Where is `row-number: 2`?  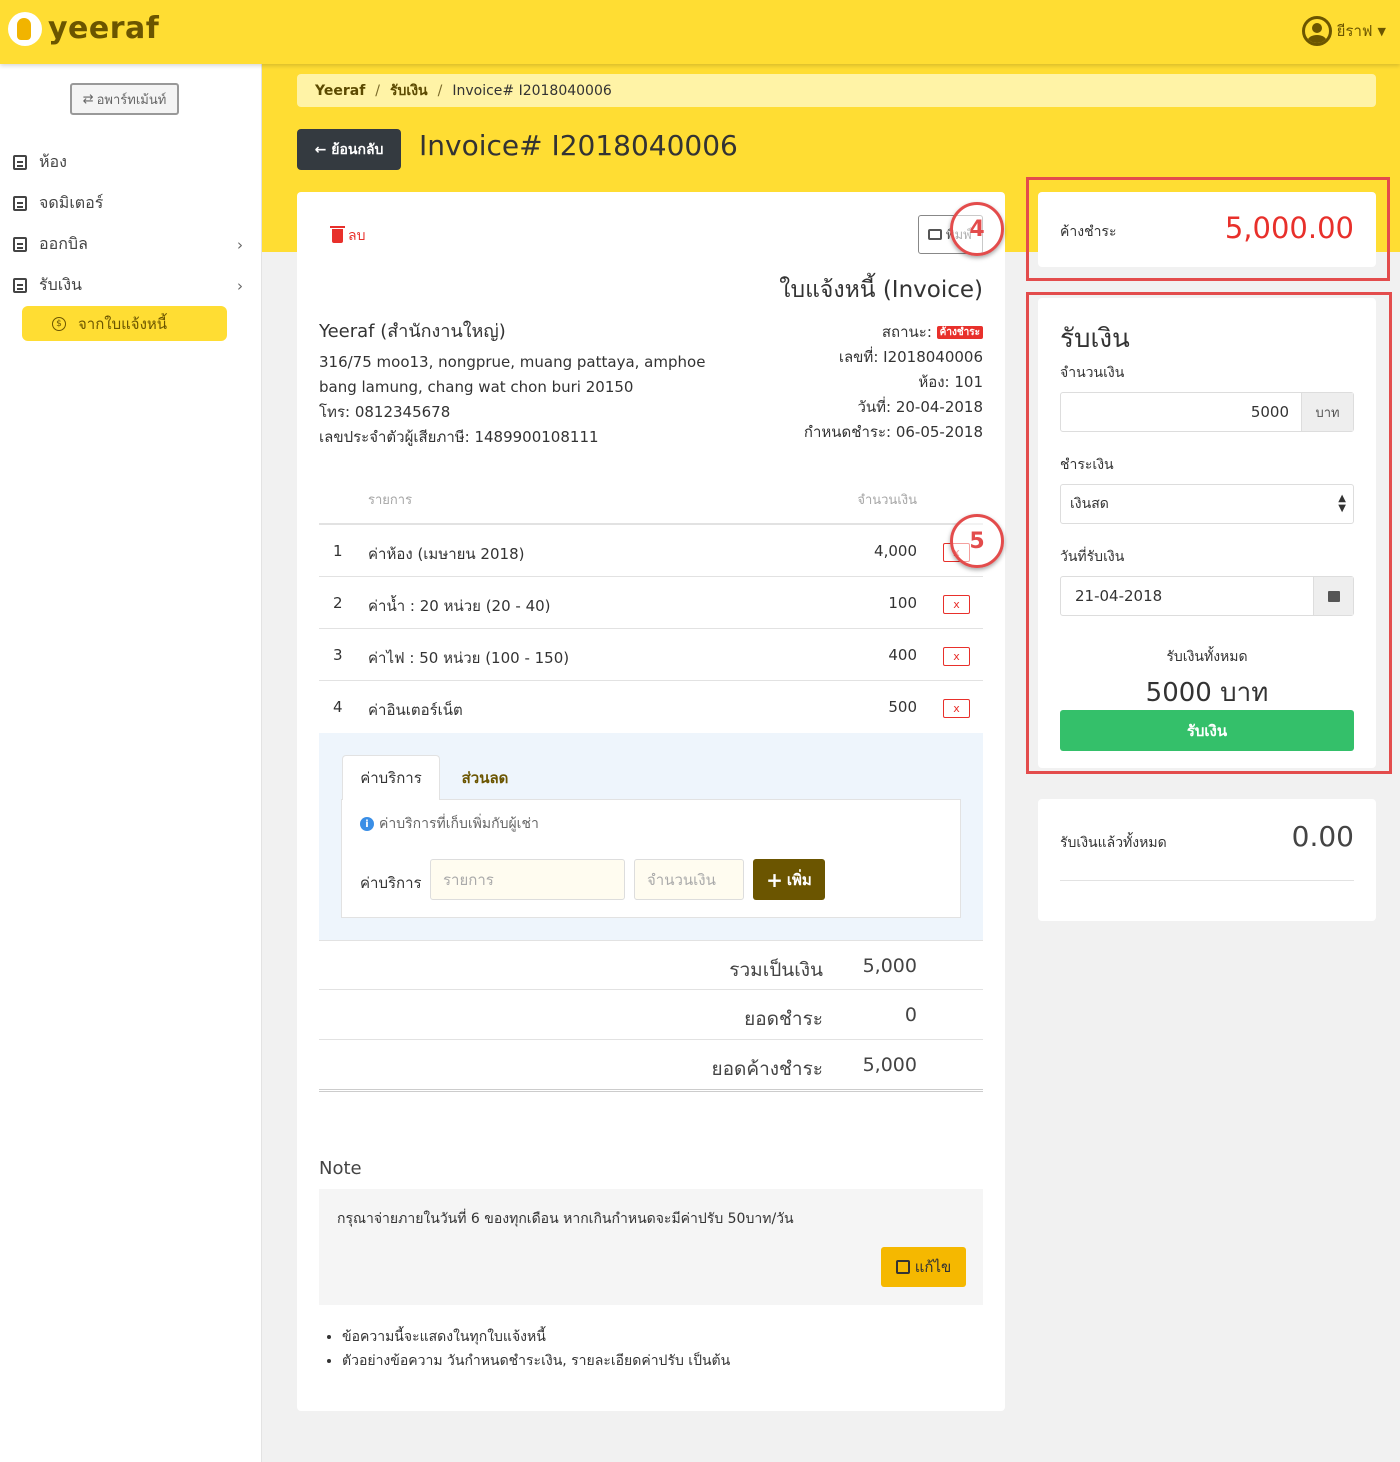 row-number: 2 is located at coordinates (338, 603).